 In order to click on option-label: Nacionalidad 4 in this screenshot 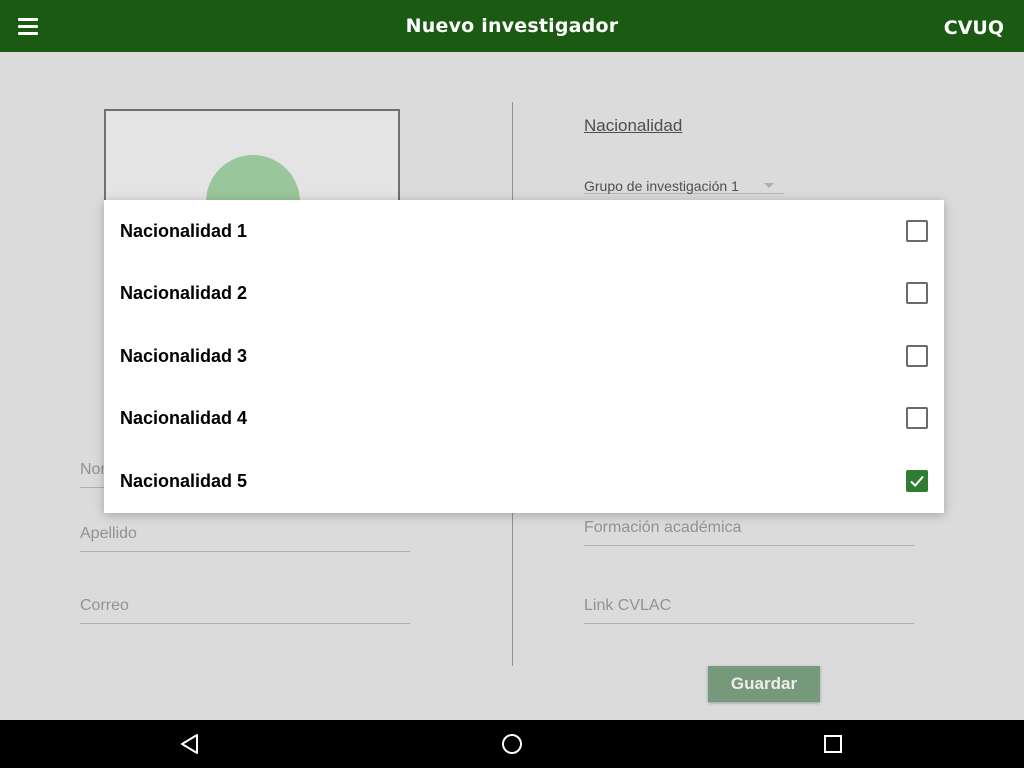, I will do `click(184, 418)`.